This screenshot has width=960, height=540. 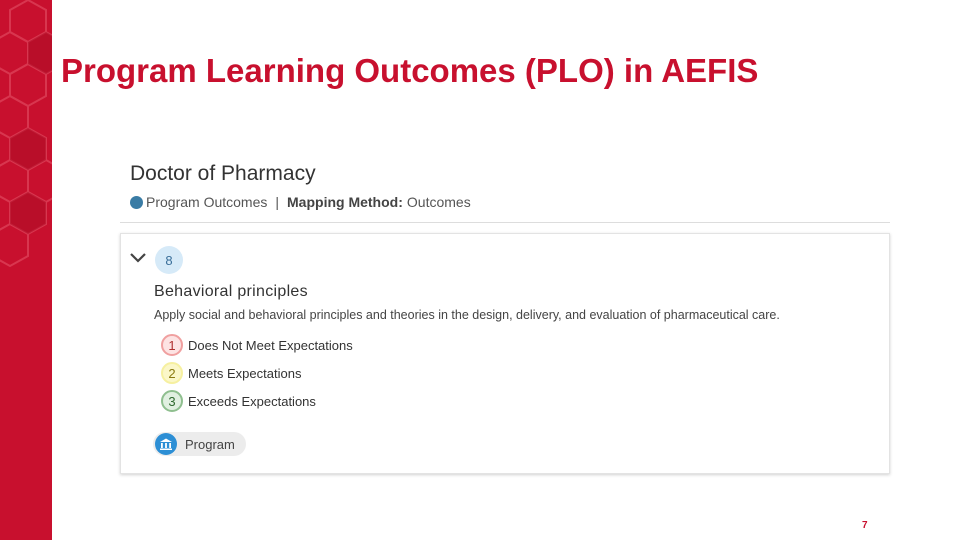 I want to click on side-decoration-band, so click(x=26, y=270).